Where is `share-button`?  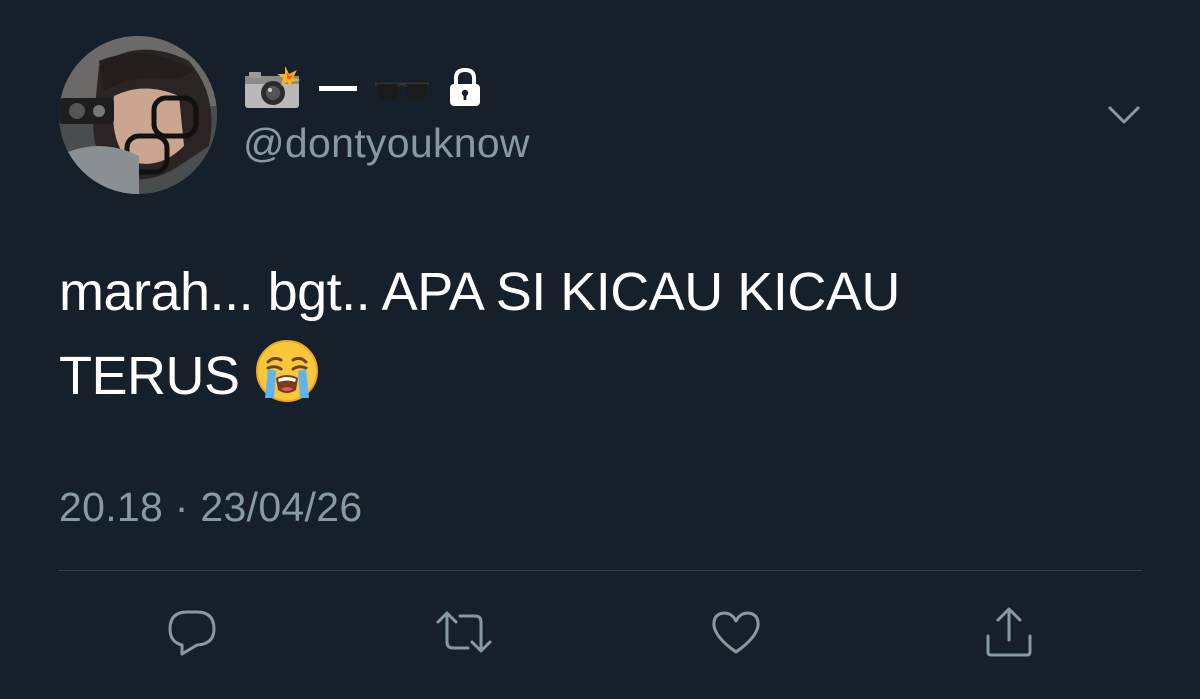 share-button is located at coordinates (1009, 634).